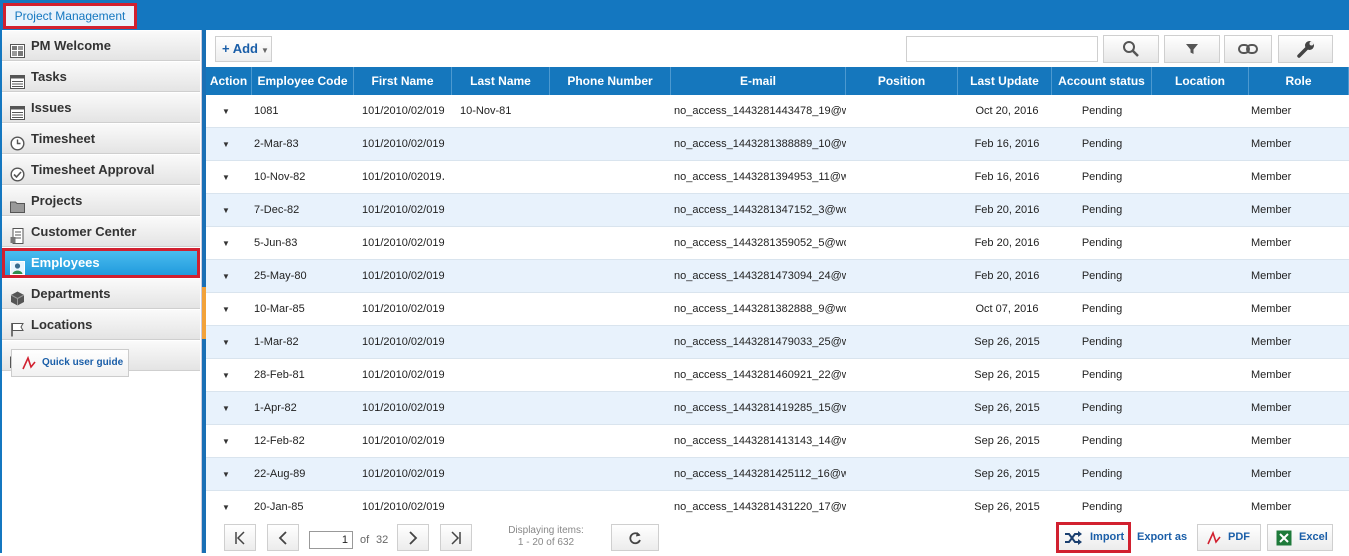  What do you see at coordinates (1305, 49) in the screenshot?
I see `settings-button` at bounding box center [1305, 49].